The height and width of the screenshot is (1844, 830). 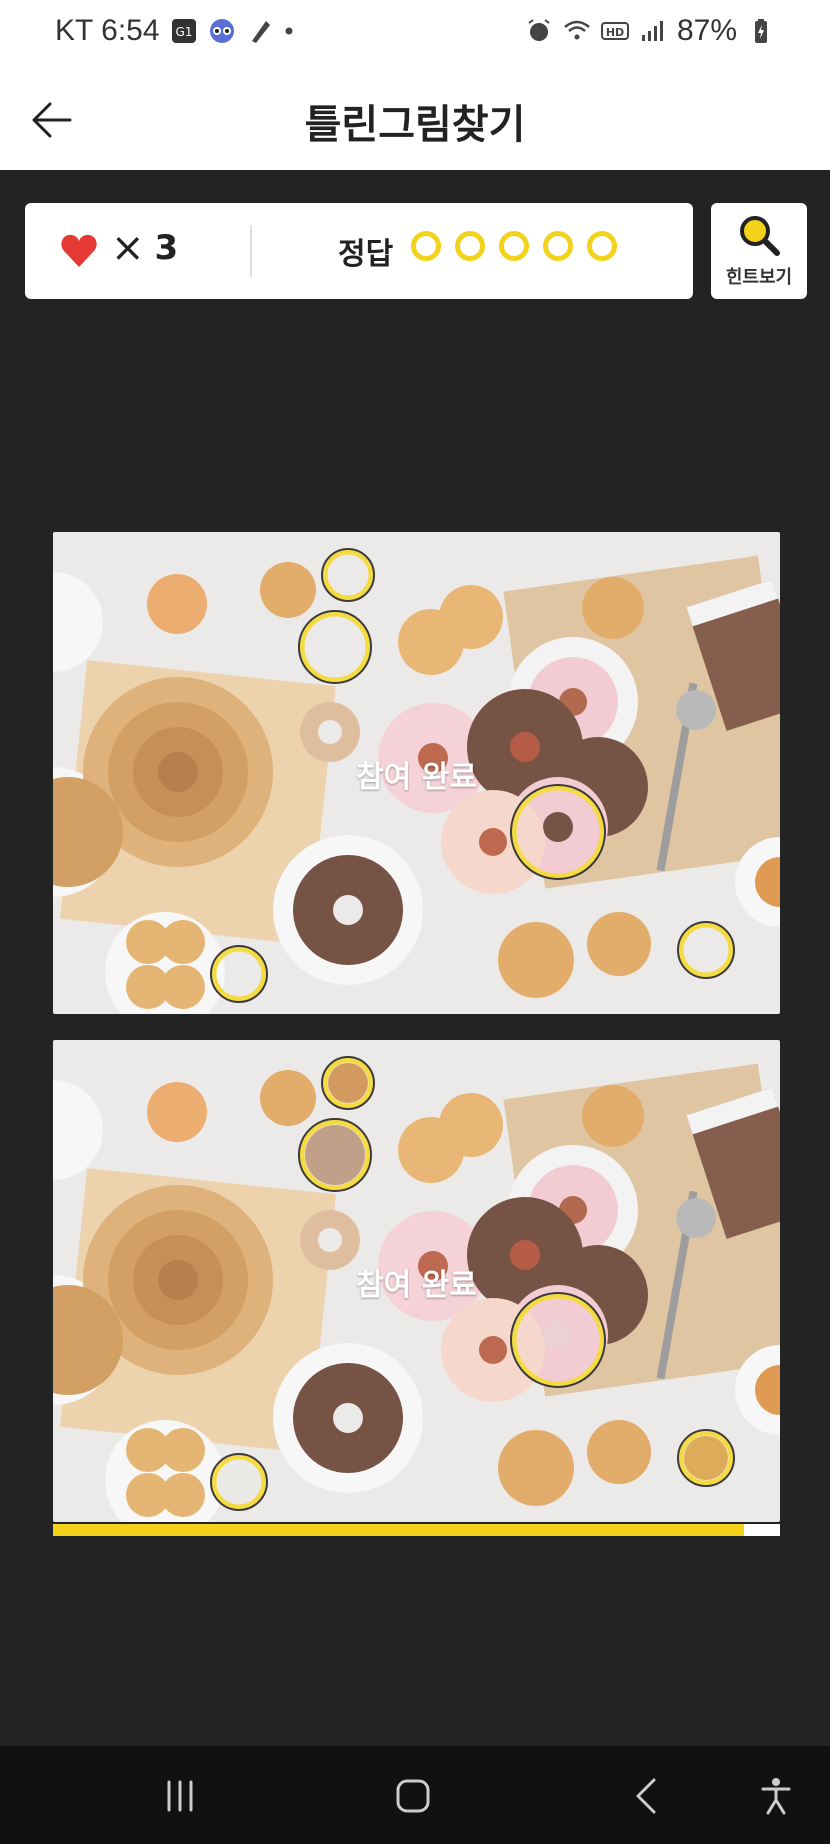 I want to click on g1-app-icon: G1, so click(x=183, y=31).